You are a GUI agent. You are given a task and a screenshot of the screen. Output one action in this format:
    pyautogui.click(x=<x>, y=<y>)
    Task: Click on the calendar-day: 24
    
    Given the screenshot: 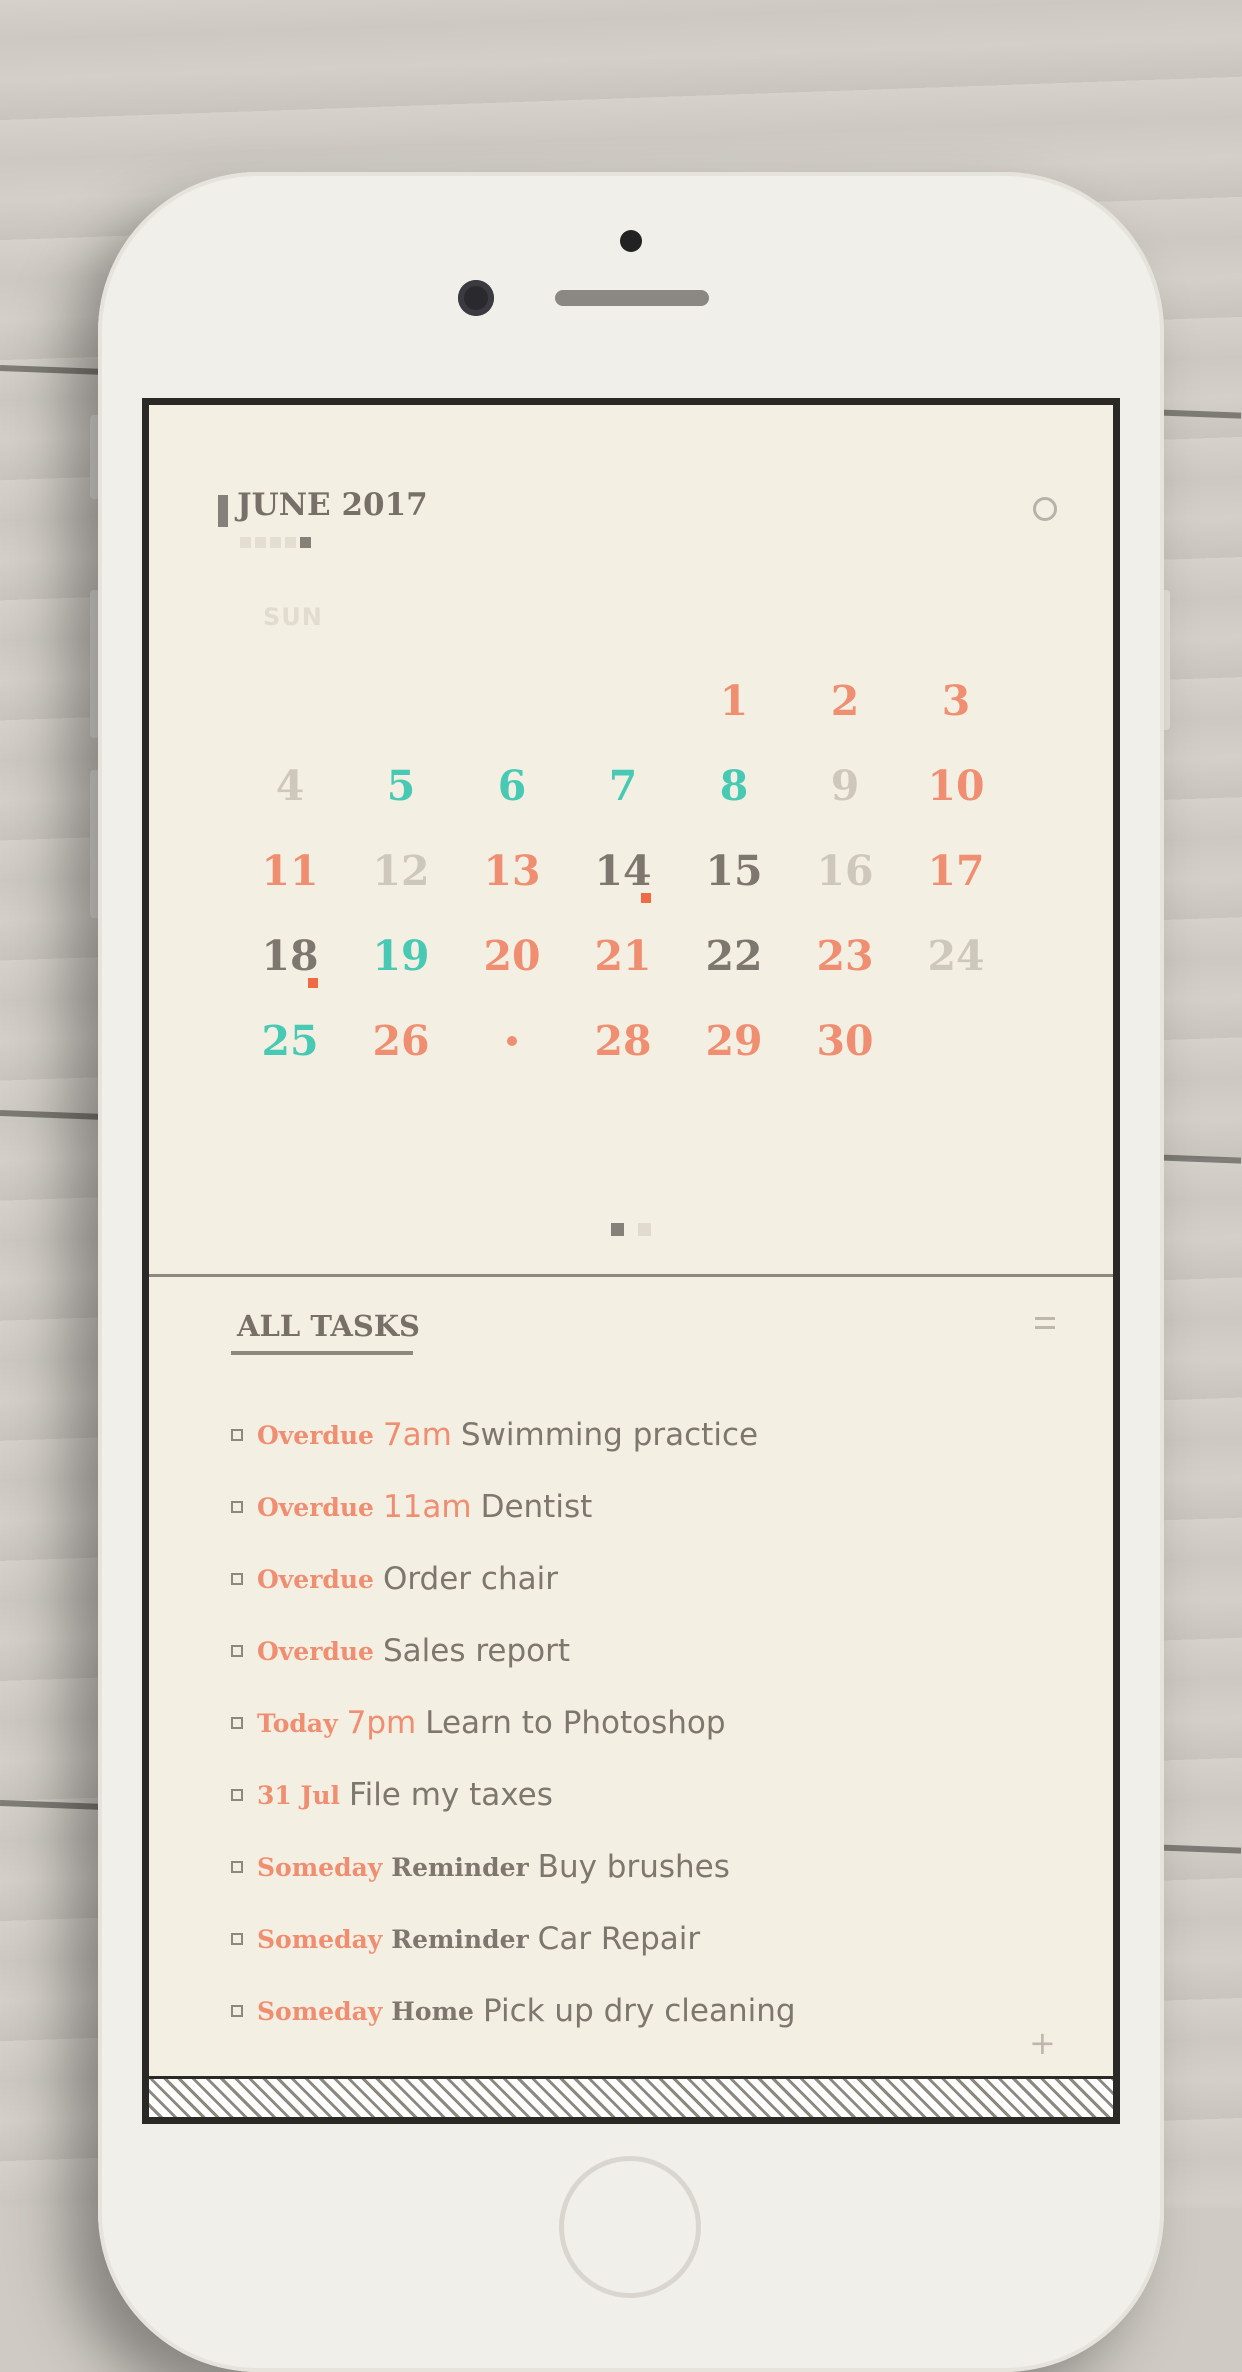 What is the action you would take?
    pyautogui.click(x=956, y=956)
    